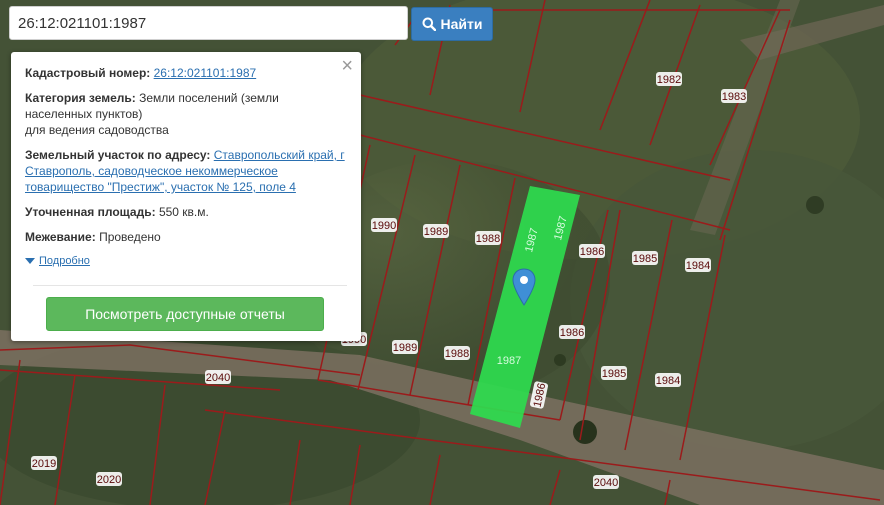 Image resolution: width=884 pixels, height=505 pixels. What do you see at coordinates (734, 97) in the screenshot?
I see `plot-label-1983: 1983` at bounding box center [734, 97].